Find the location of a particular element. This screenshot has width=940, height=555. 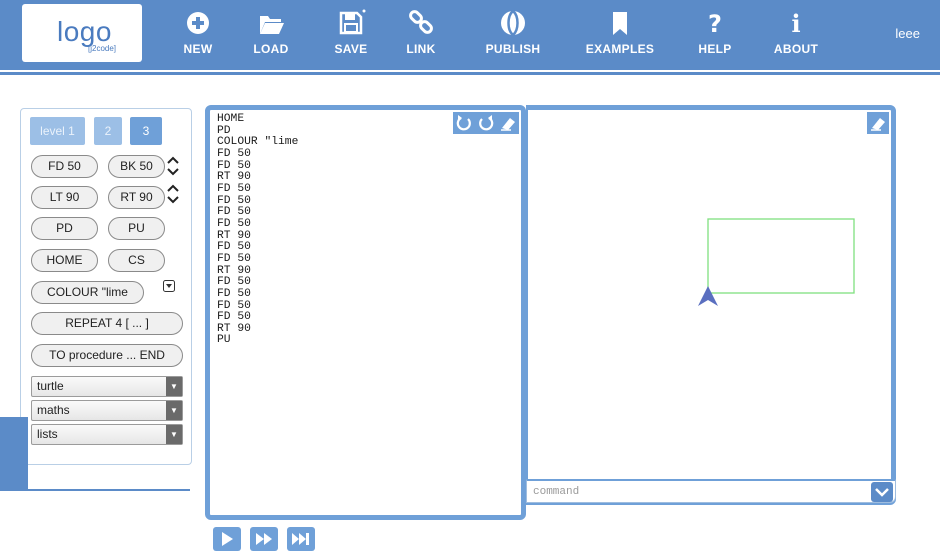

examples-button: EXAMPLES is located at coordinates (620, 36).